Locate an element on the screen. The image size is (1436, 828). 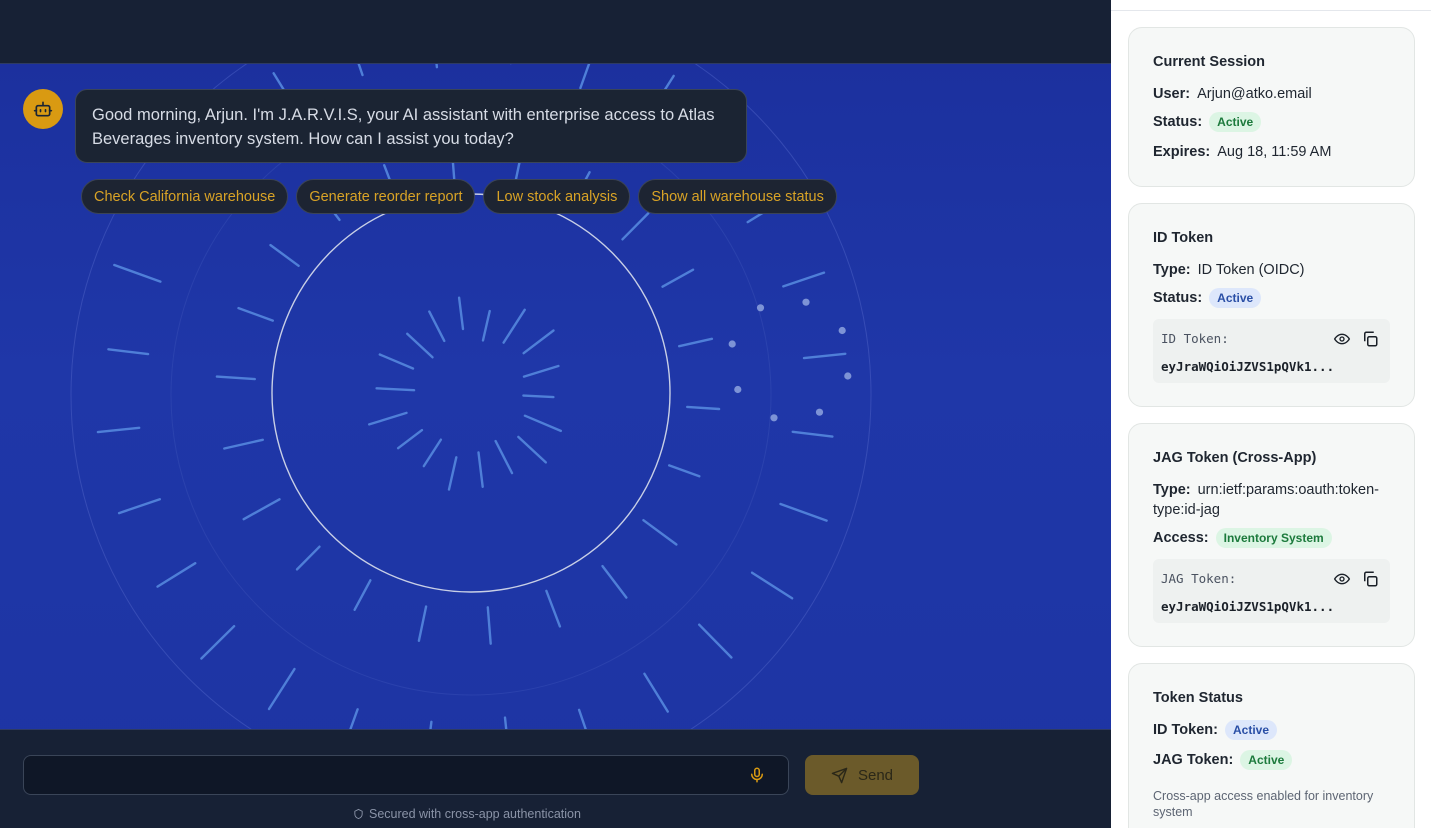
session-user-row: User: Arjun@atko.email is located at coordinates (1232, 94).